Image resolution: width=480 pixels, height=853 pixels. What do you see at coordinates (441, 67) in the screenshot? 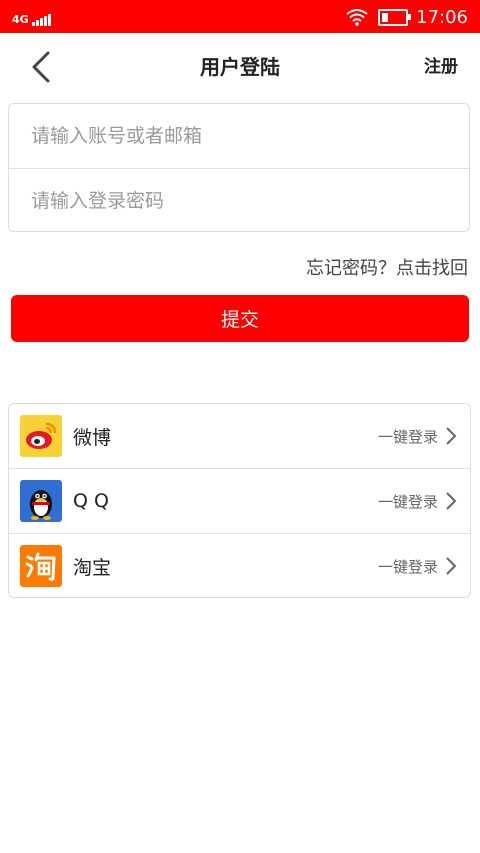
I see `register-button: 注册` at bounding box center [441, 67].